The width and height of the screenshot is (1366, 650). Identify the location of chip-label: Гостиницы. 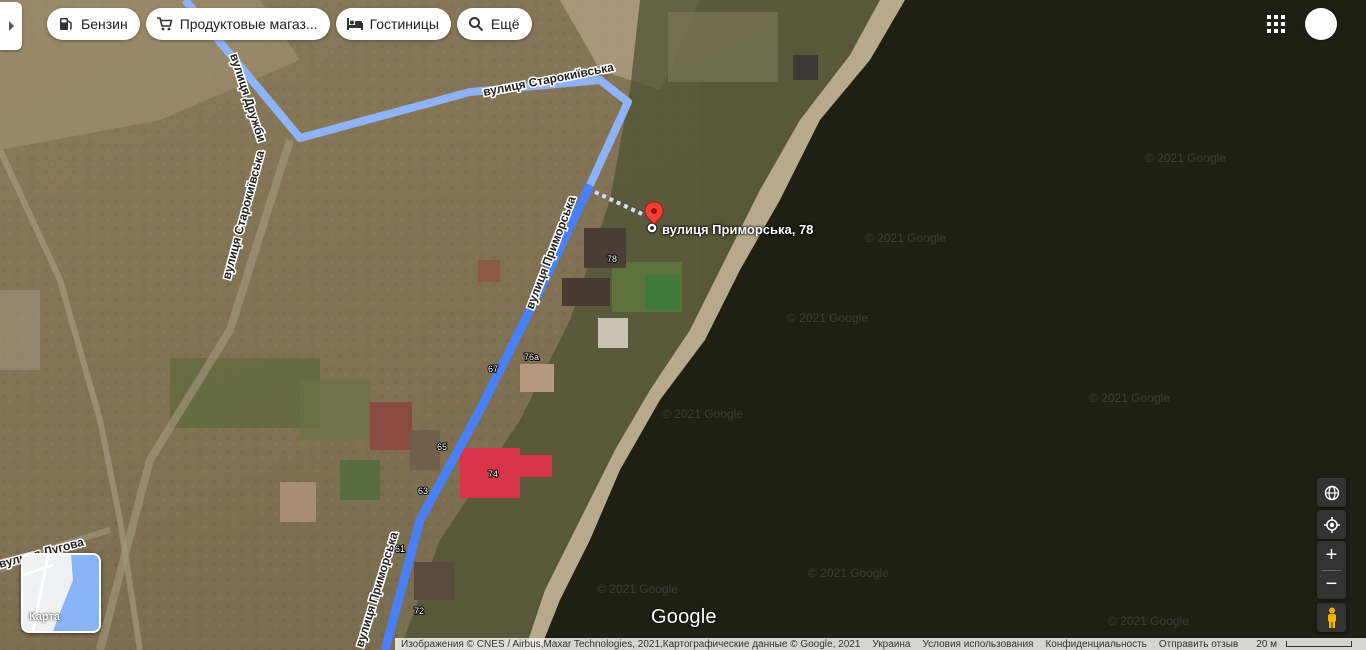
(404, 24).